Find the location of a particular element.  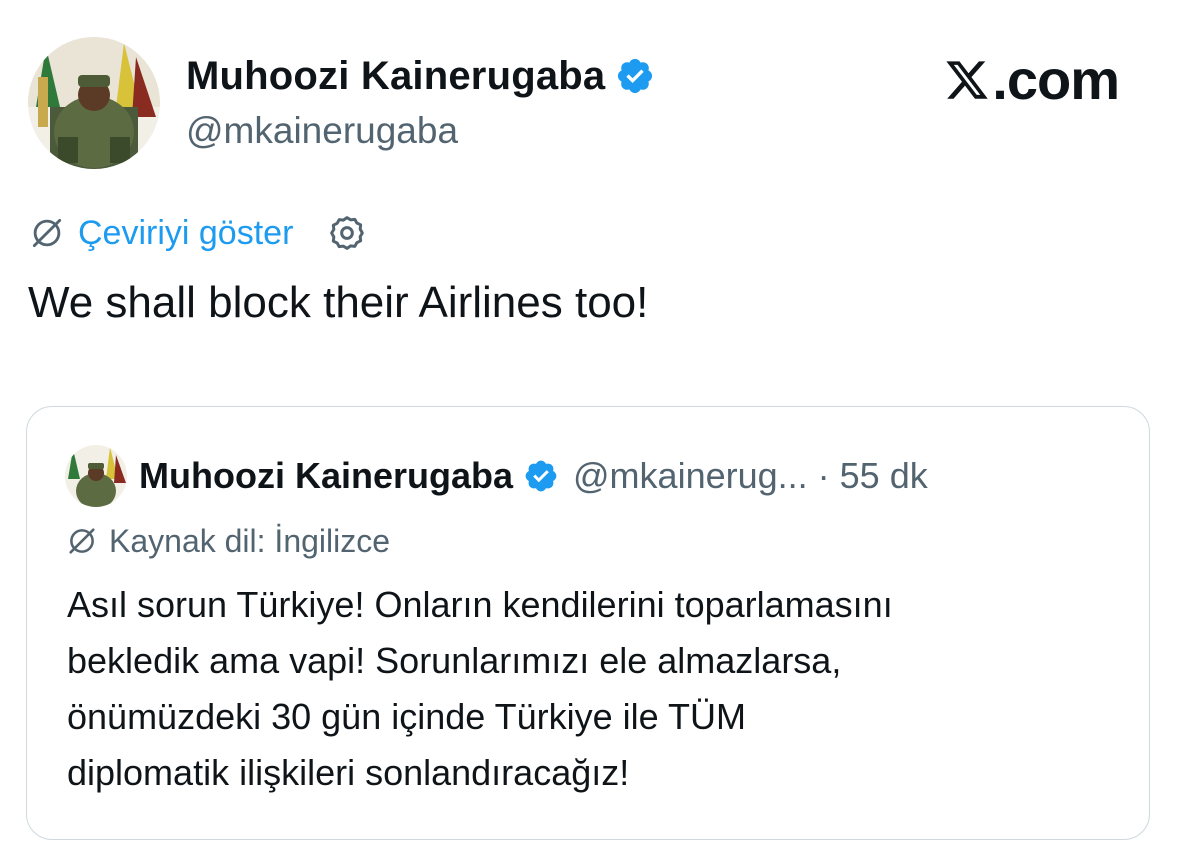

author-avatar is located at coordinates (94, 103).